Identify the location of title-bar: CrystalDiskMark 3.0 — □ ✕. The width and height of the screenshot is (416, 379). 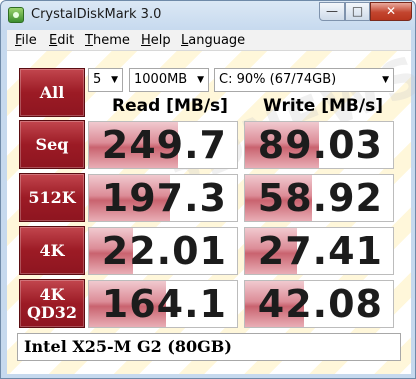
(208, 15).